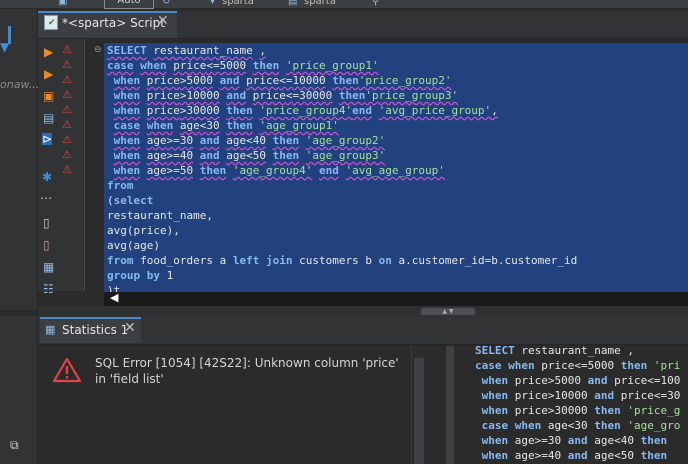 Image resolution: width=688 pixels, height=464 pixels. I want to click on console-icon: ⊳, so click(47, 139).